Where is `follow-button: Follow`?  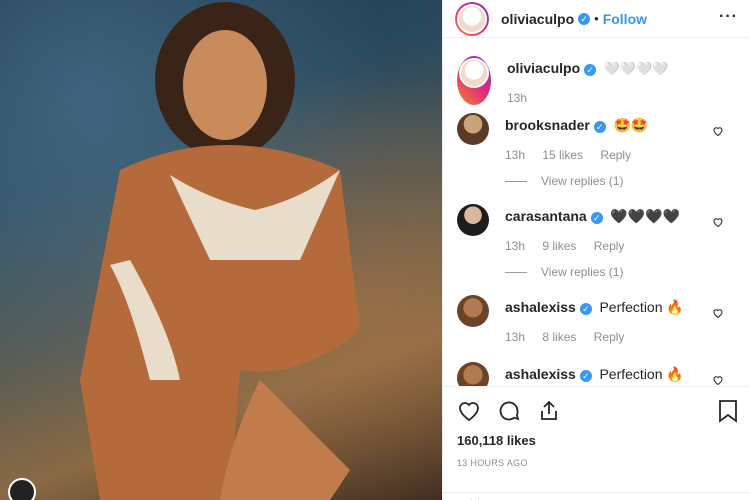
follow-button: Follow is located at coordinates (625, 19).